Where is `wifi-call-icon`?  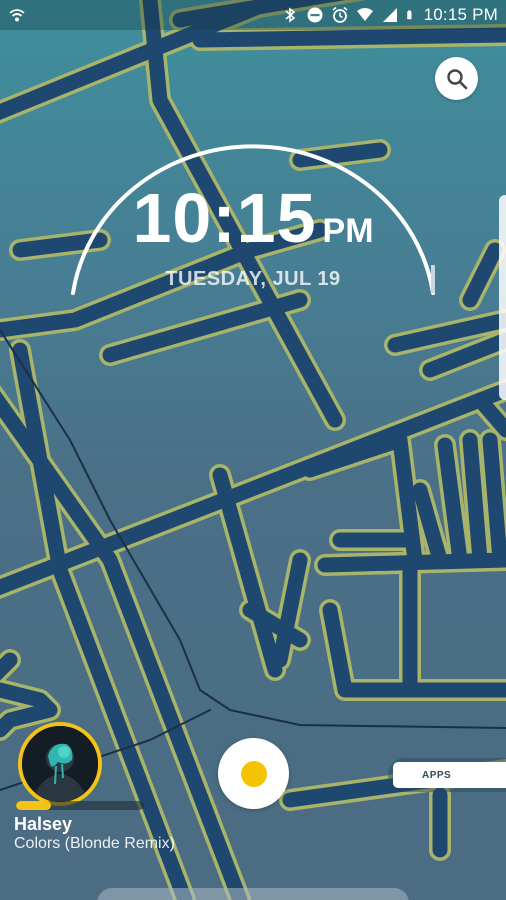
wifi-call-icon is located at coordinates (17, 15).